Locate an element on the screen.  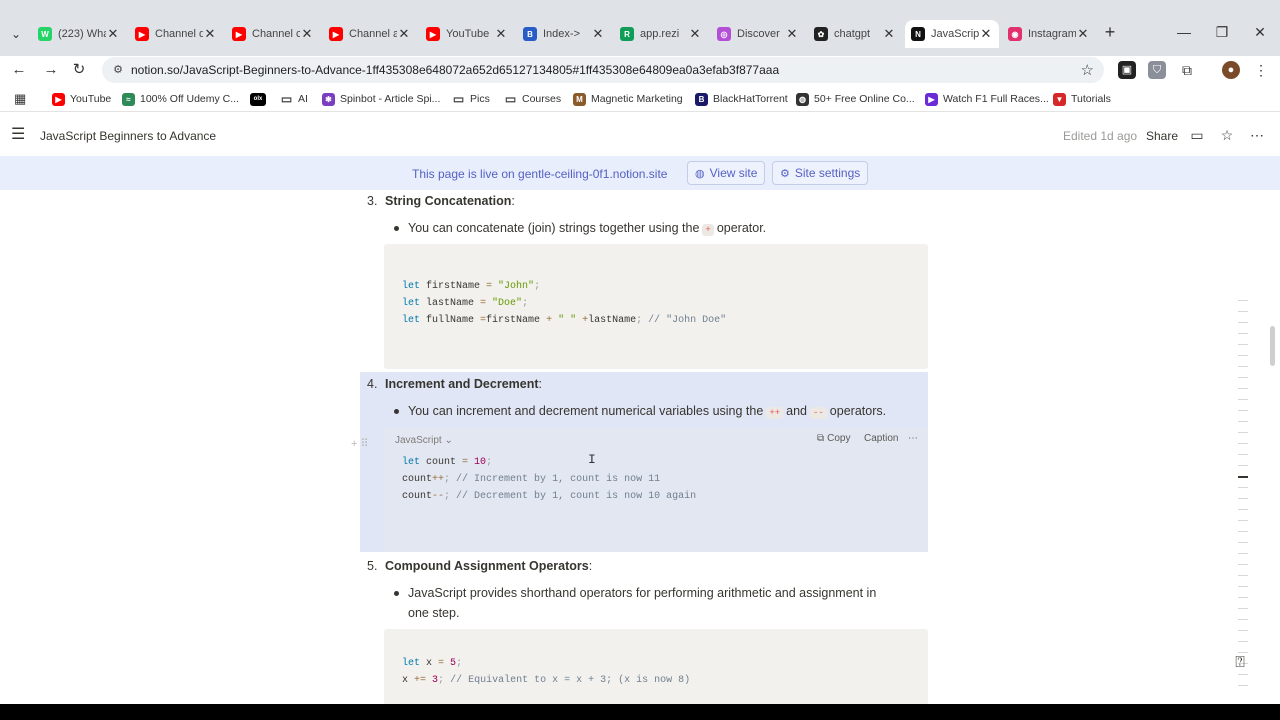
browser-tab: ▶ Channel dashboard✕ is located at coordinates (176, 34).